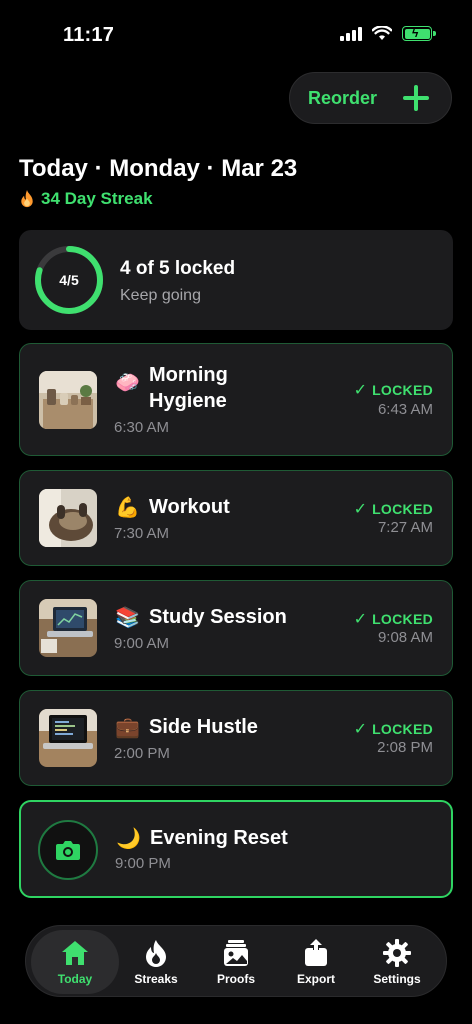 Image resolution: width=472 pixels, height=1024 pixels. I want to click on tab-settings: Settings, so click(397, 962).